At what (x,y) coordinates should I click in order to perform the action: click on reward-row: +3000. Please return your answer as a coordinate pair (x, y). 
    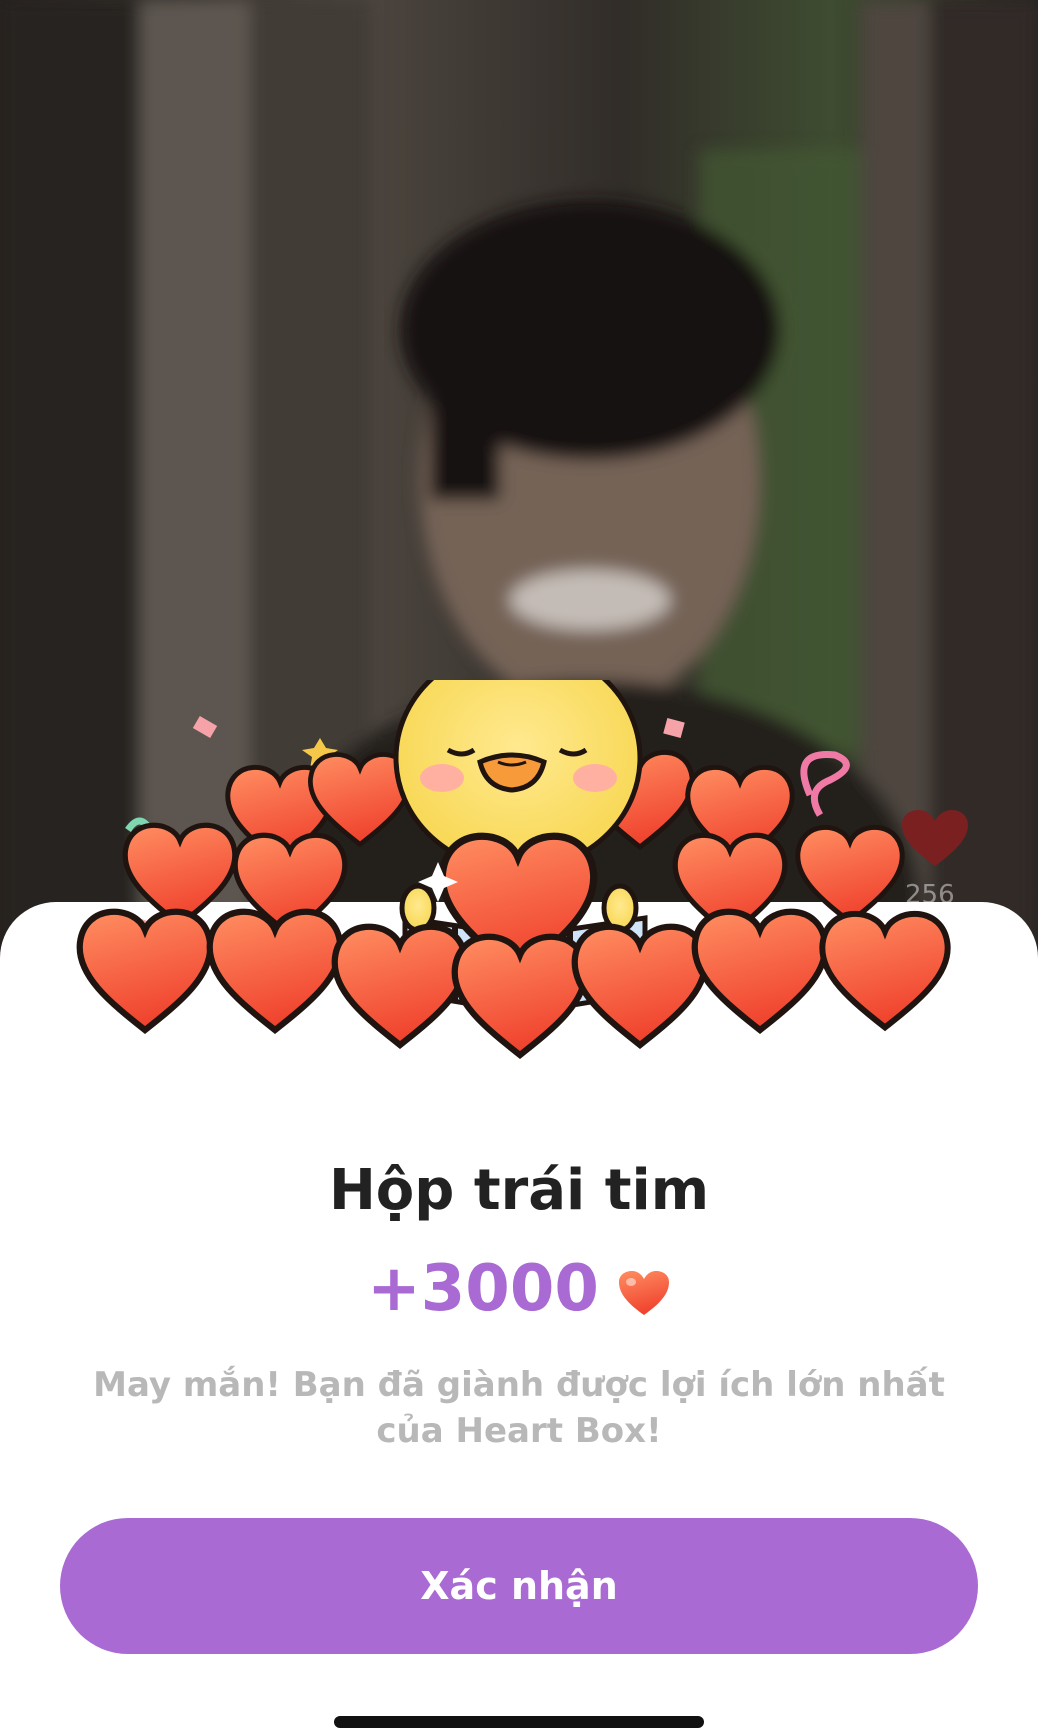
    Looking at the image, I should click on (519, 1289).